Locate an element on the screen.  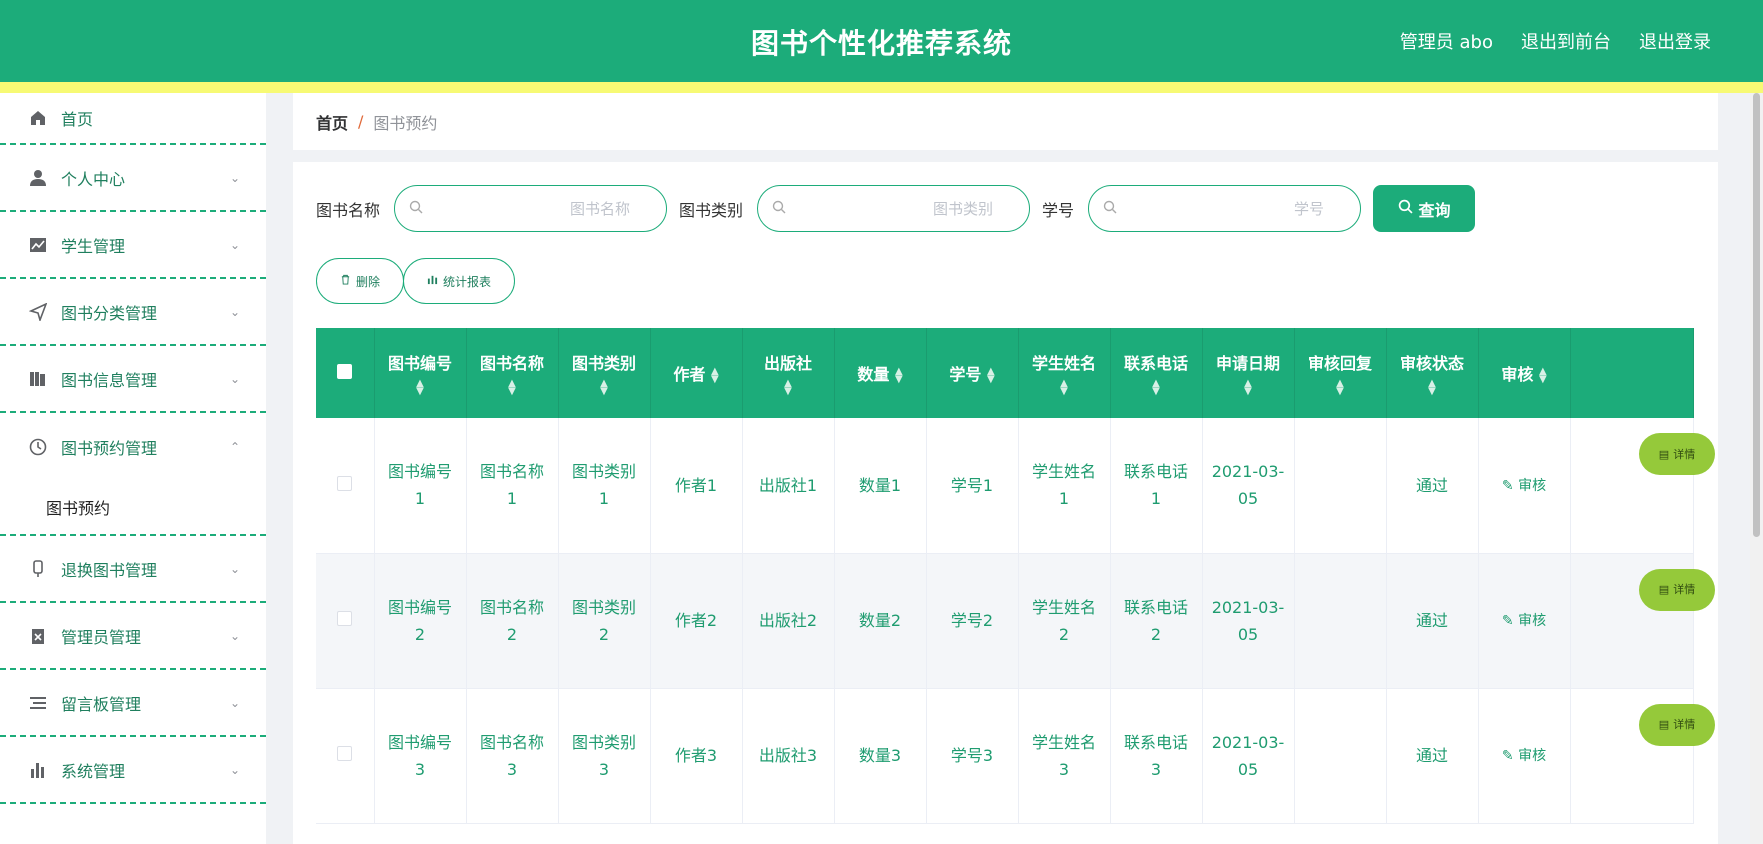
exit-to-frontend-link: 退出到前台 is located at coordinates (1566, 41).